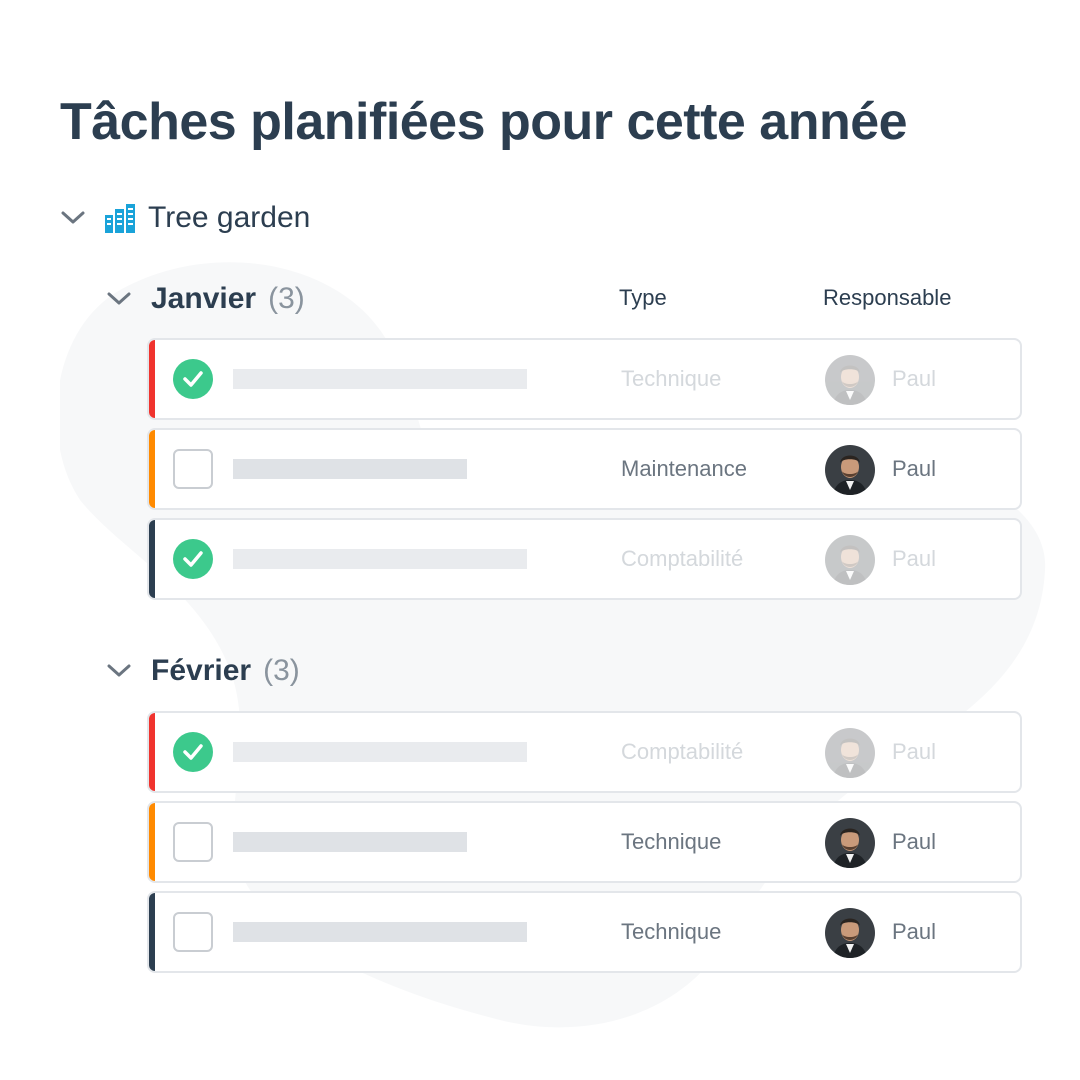  I want to click on page-title: Tâches planifiées pour cette année, so click(484, 122).